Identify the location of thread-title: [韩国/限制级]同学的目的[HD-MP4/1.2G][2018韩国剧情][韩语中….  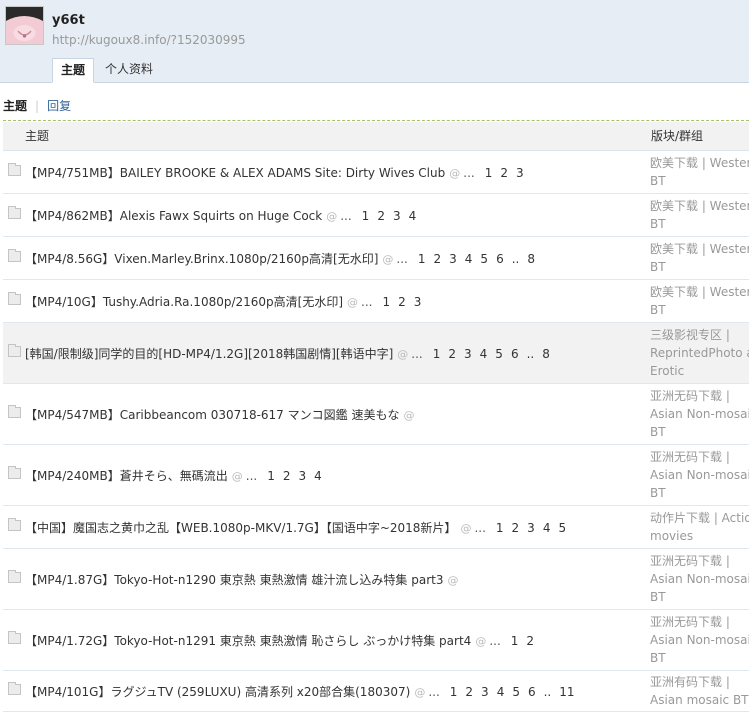
(289, 353).